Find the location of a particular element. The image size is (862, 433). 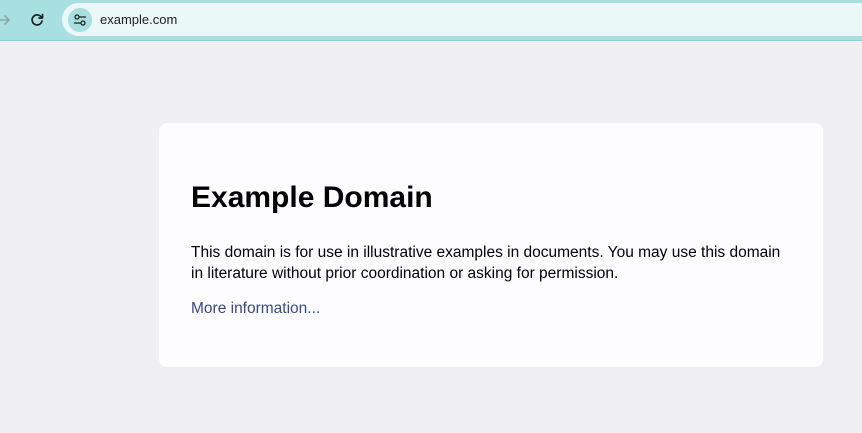

site-info-button is located at coordinates (80, 19).